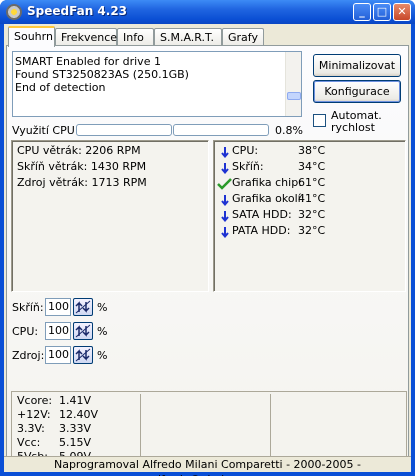 The width and height of the screenshot is (415, 476). I want to click on voltage-value: 5.15V, so click(75, 442).